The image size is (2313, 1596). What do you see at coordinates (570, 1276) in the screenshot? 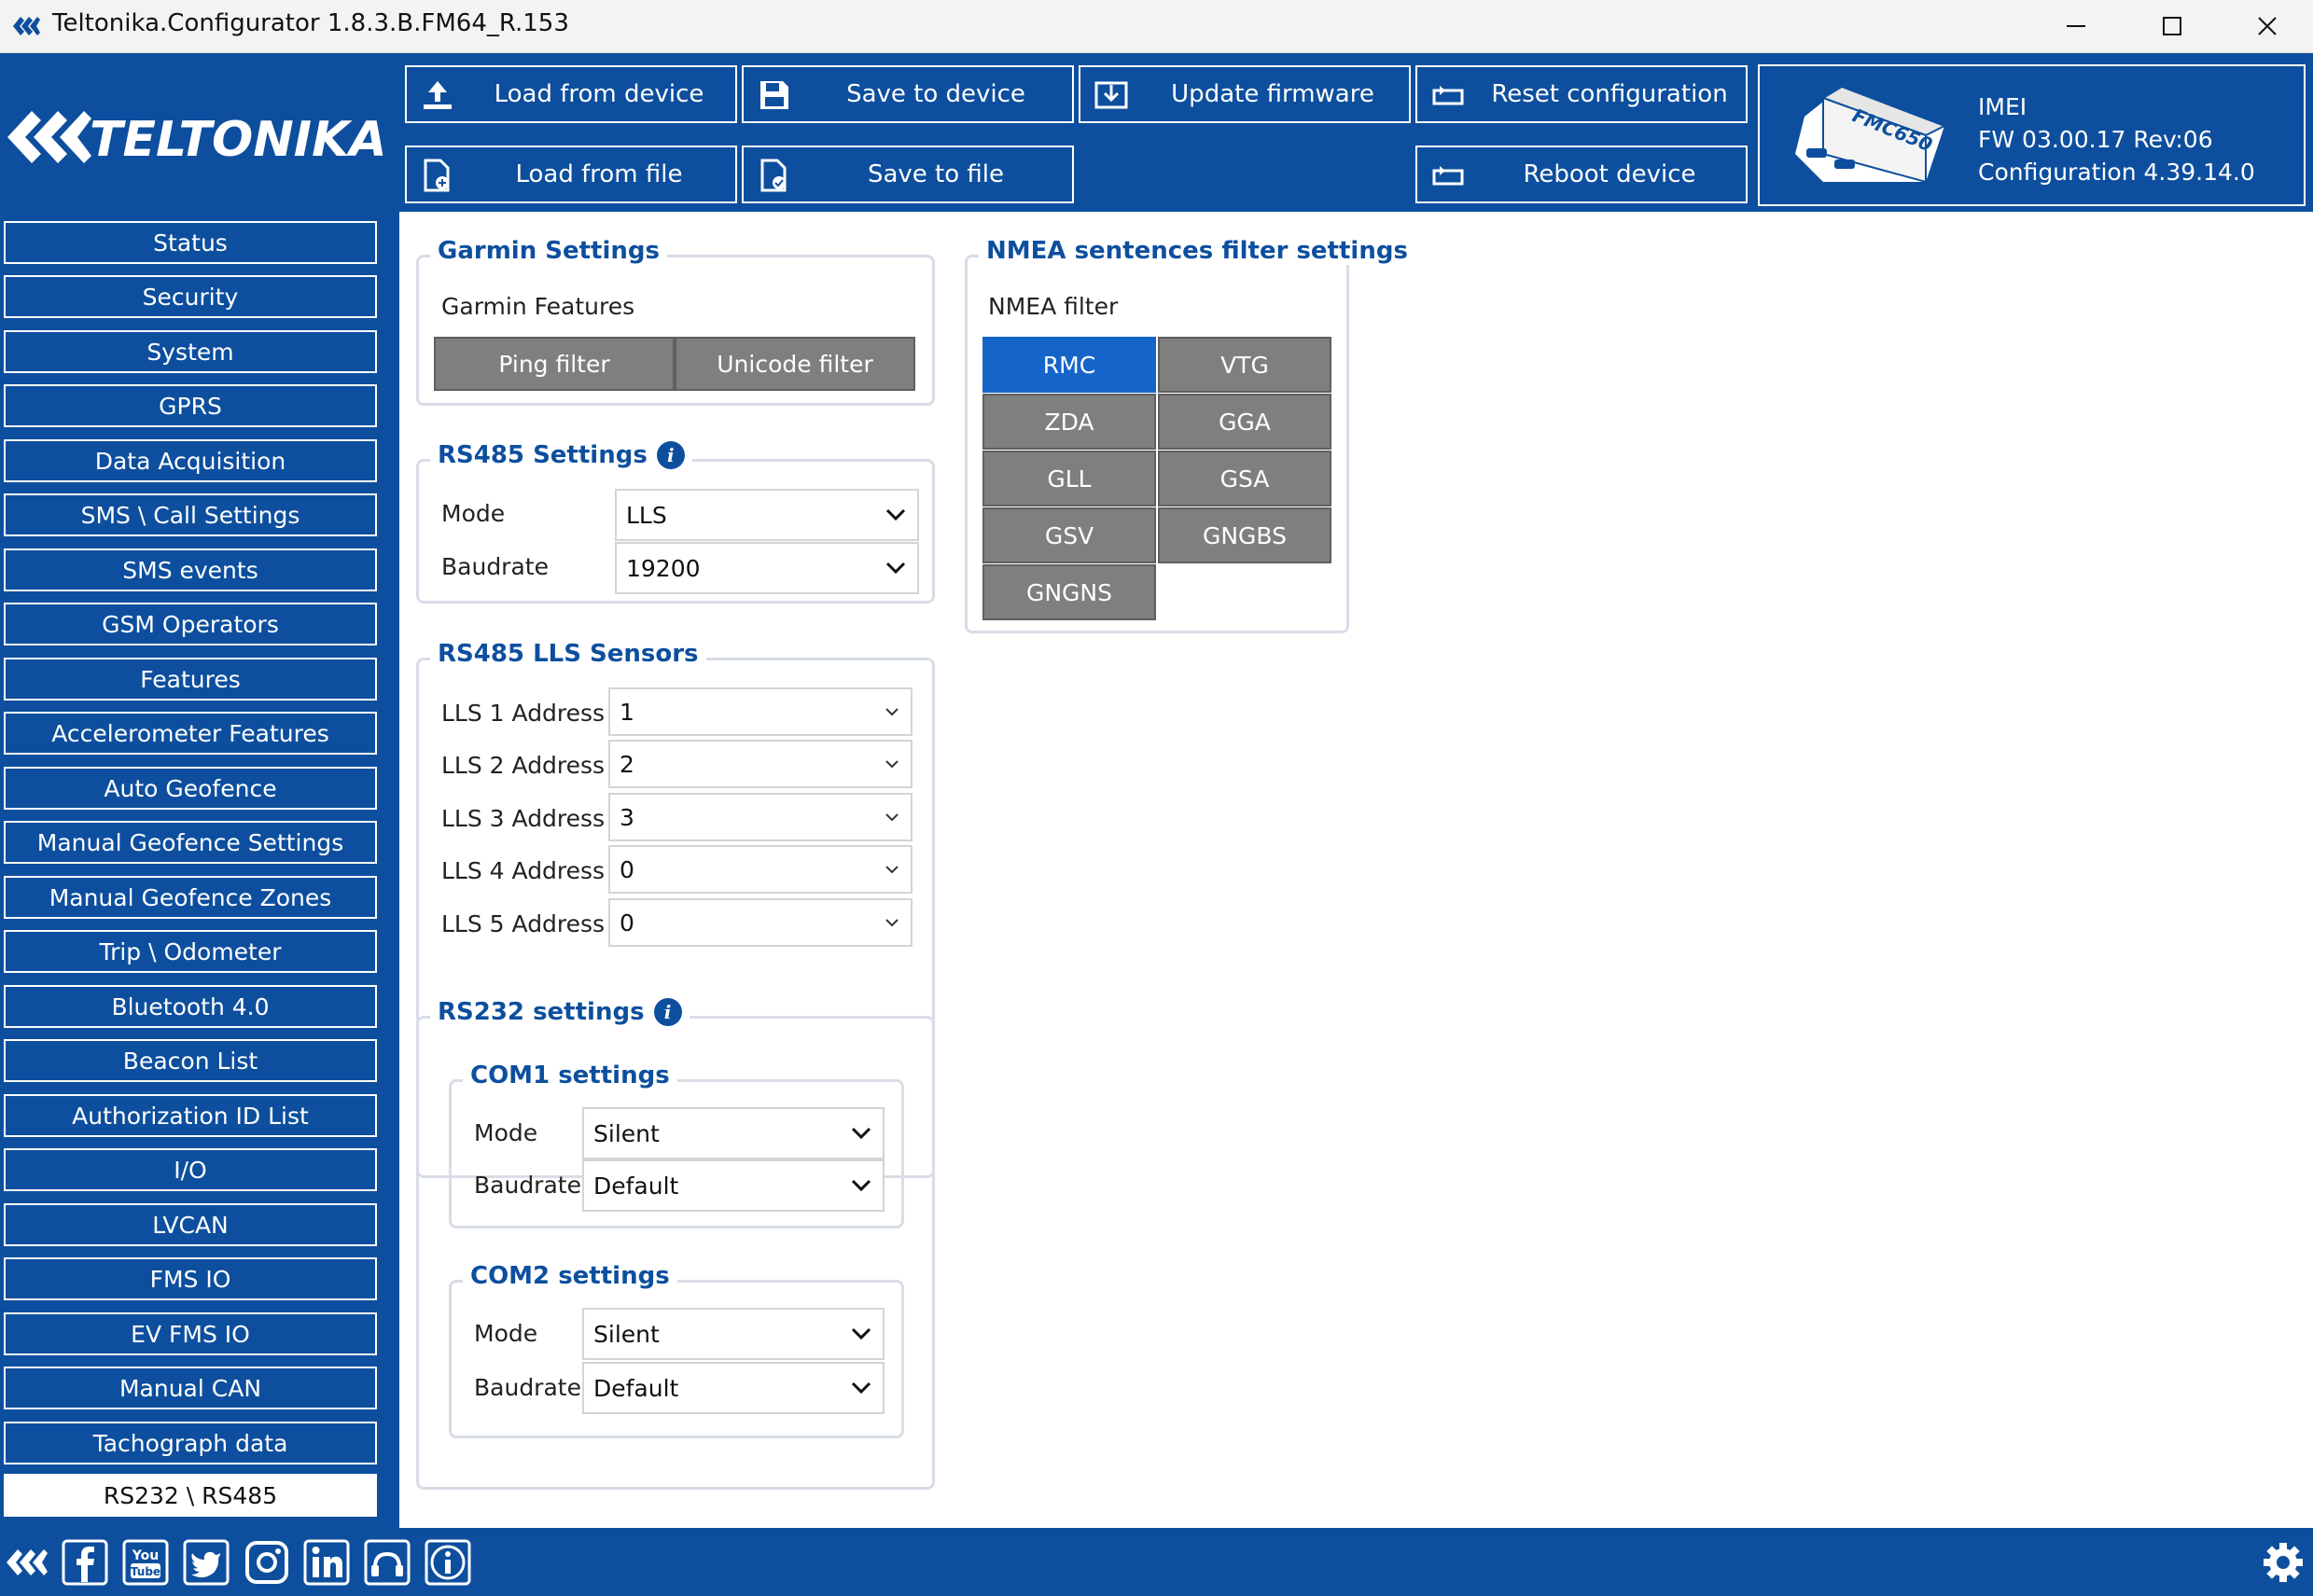
I see `com2-settings-title: COM2 settings` at bounding box center [570, 1276].